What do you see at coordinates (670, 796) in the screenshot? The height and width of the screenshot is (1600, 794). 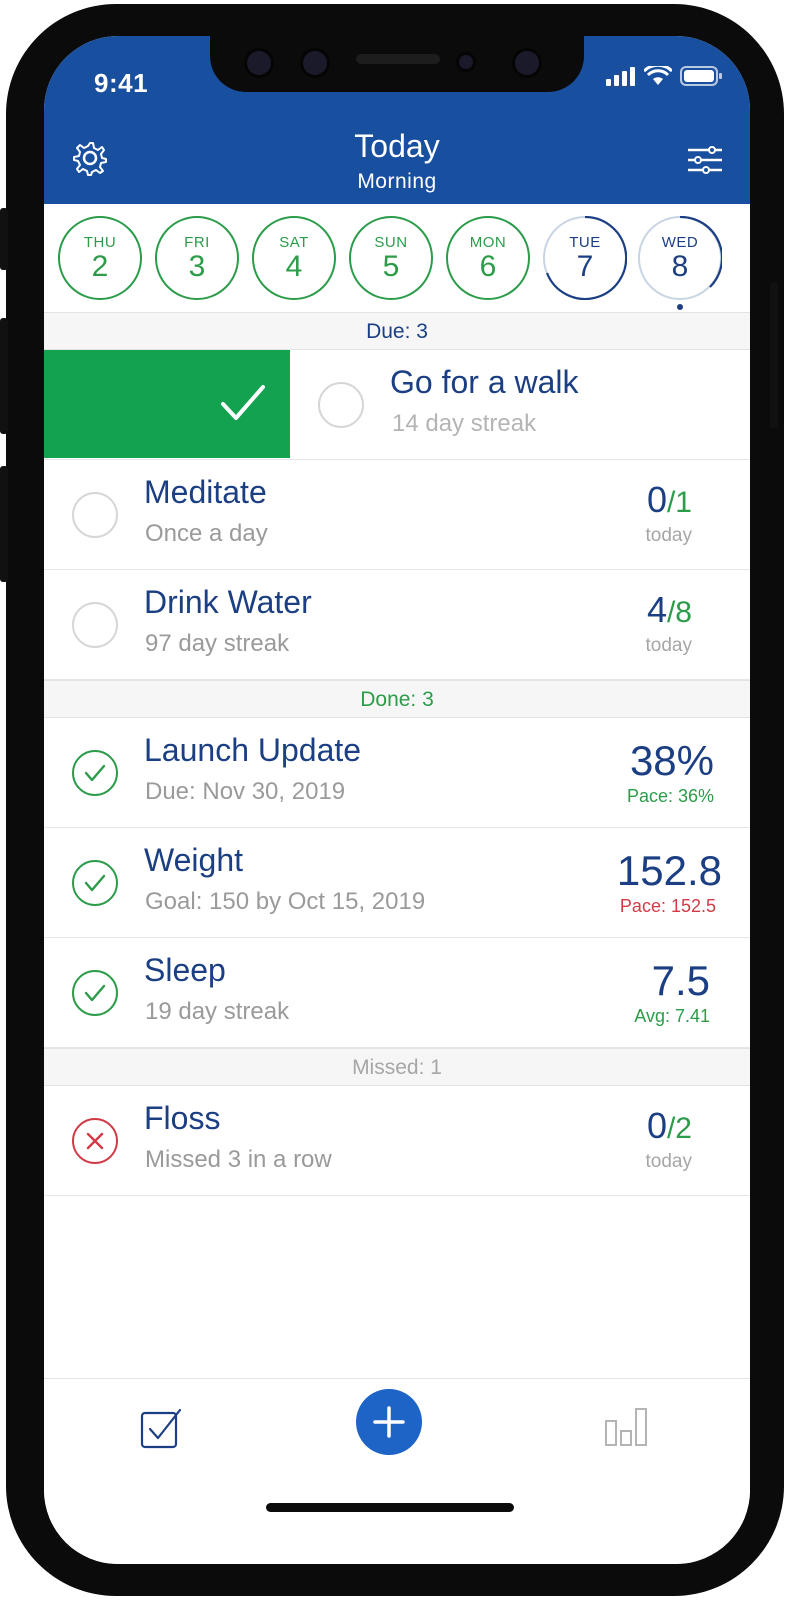 I see `value-note: Pace: 36%` at bounding box center [670, 796].